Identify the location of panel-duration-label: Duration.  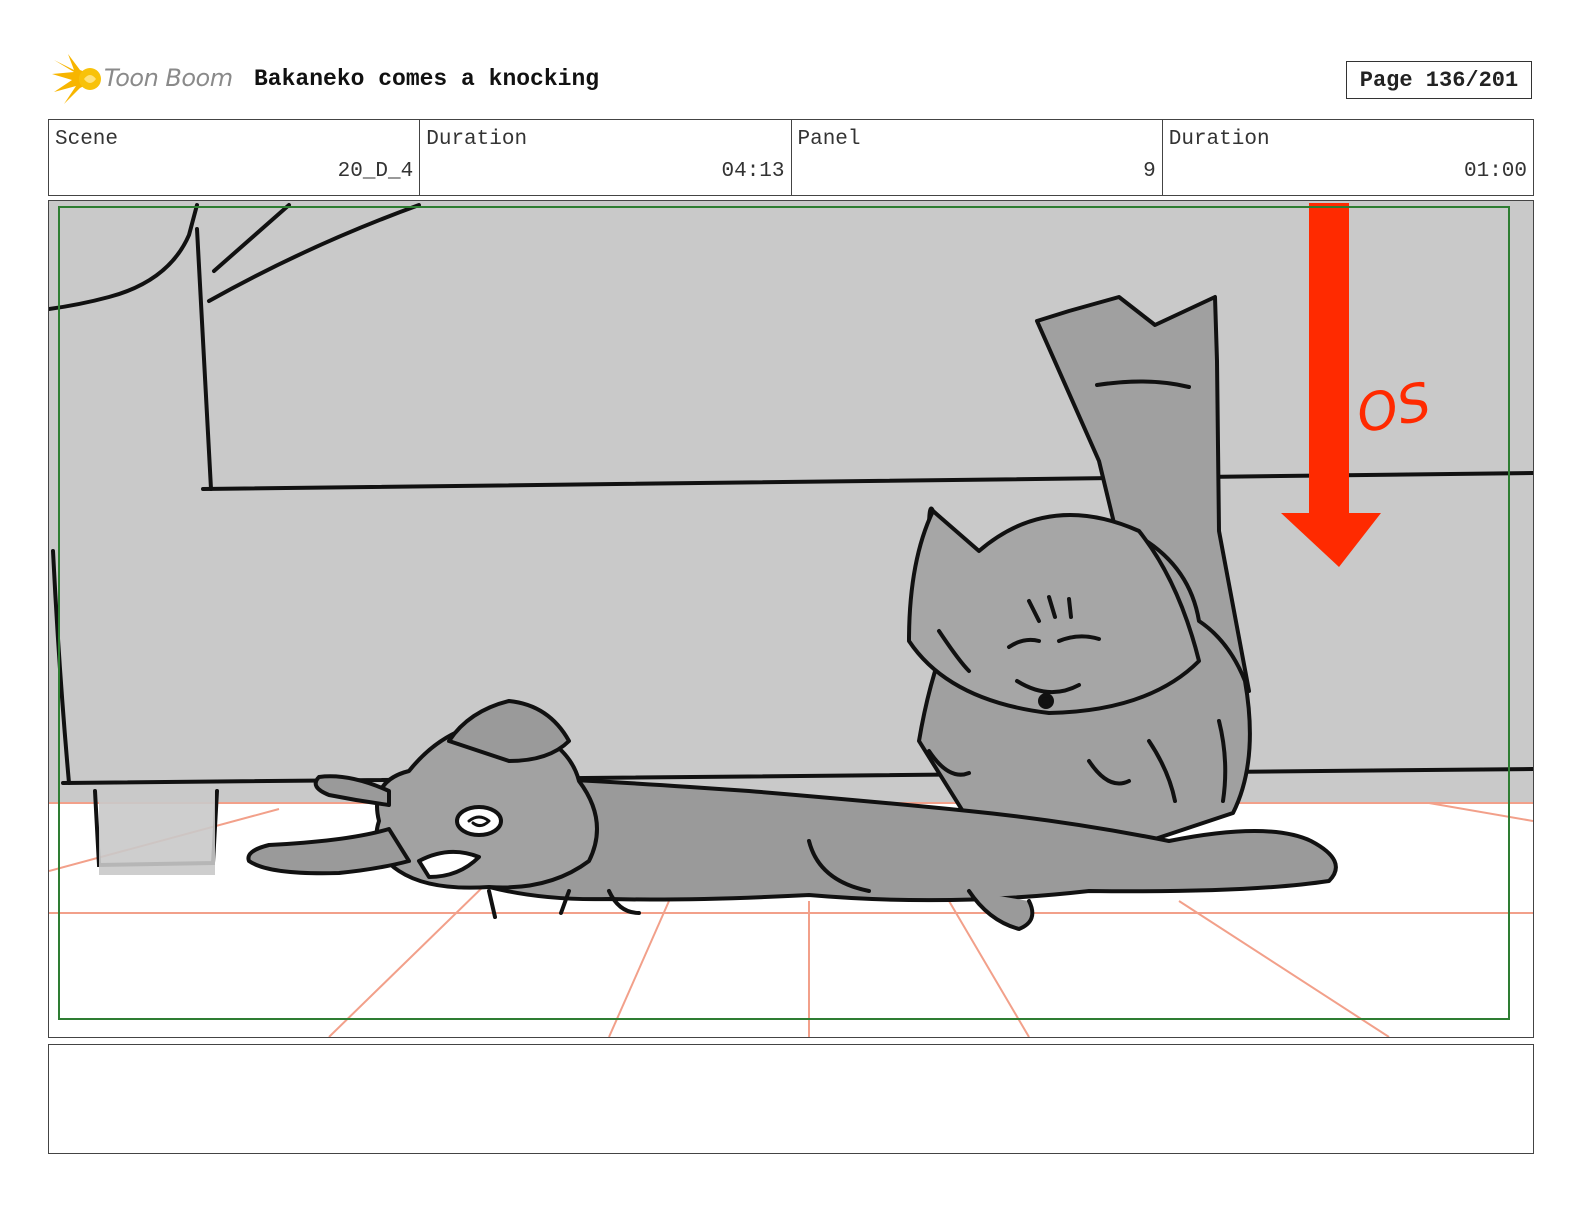
(1219, 139).